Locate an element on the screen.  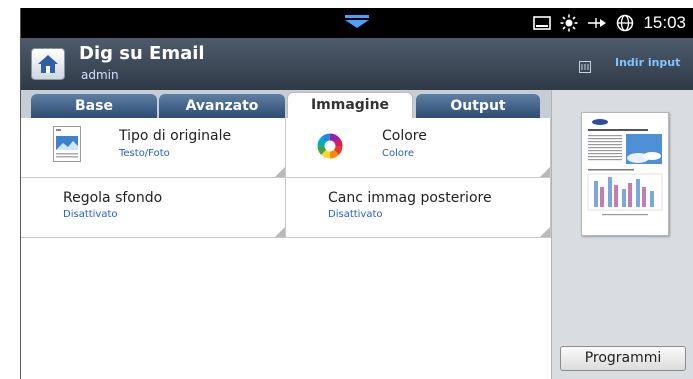
app-header: Dig su Email admin Indir input is located at coordinates (357, 64).